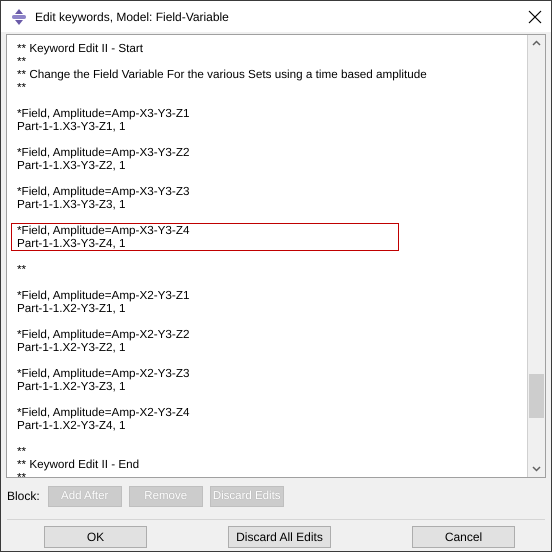  What do you see at coordinates (205, 159) in the screenshot?
I see `keyword-block: *Field, Amplitude=Amp-X3-Y3-Z2 Part-1-1.X3-Y3-Z2, 1` at bounding box center [205, 159].